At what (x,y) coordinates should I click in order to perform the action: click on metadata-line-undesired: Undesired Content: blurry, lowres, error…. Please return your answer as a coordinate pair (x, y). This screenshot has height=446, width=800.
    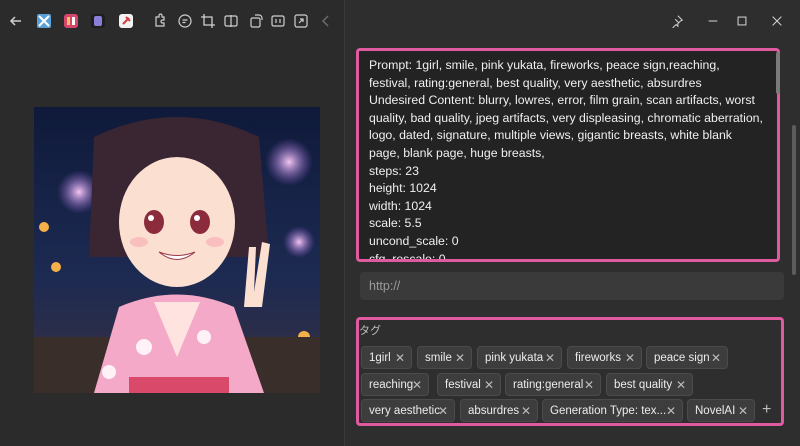
    Looking at the image, I should click on (566, 126).